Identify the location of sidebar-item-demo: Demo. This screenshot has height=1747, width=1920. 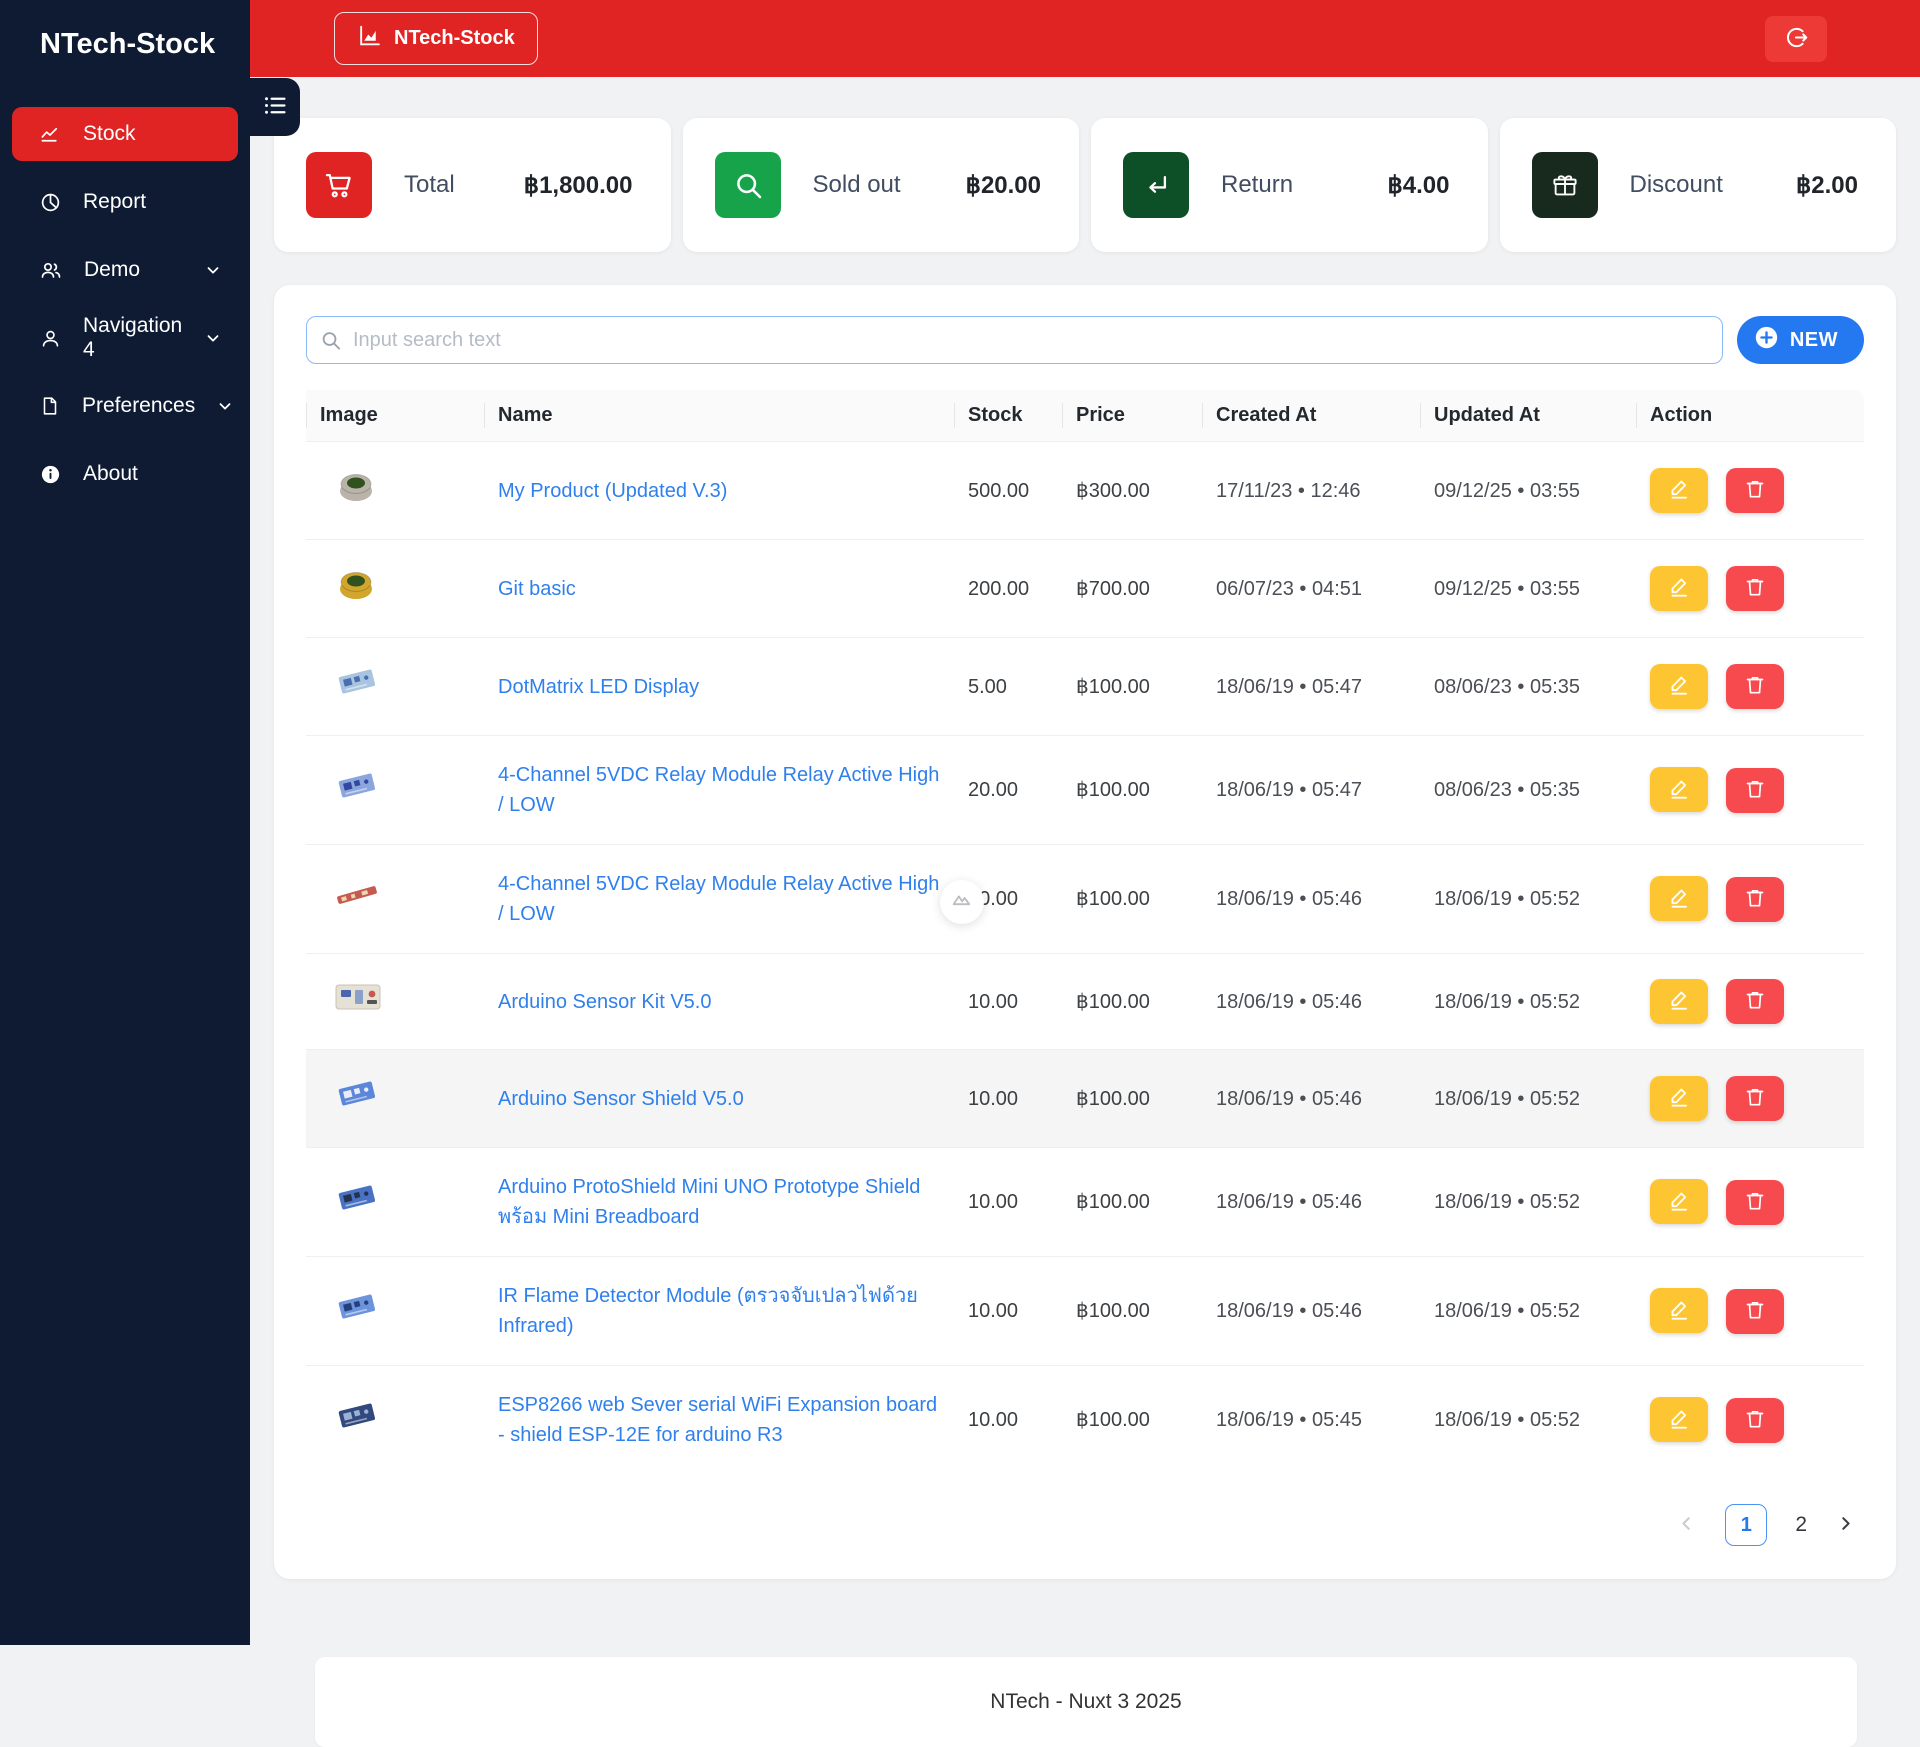
(125, 270).